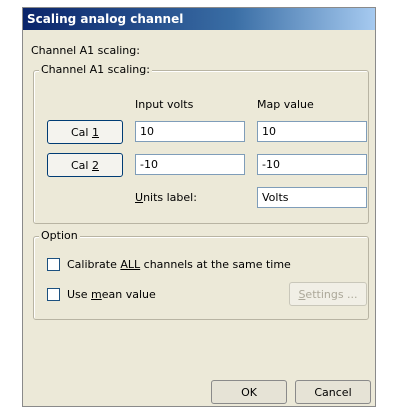 The image size is (398, 412). Describe the element at coordinates (170, 197) in the screenshot. I see `units-label-text: nits label:` at that location.